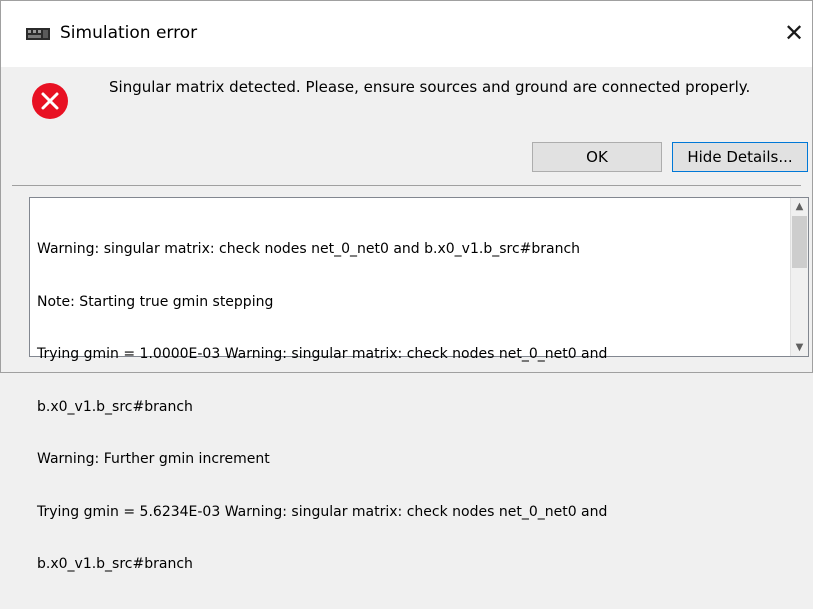 The width and height of the screenshot is (813, 609). I want to click on simulator-app-icon, so click(38, 34).